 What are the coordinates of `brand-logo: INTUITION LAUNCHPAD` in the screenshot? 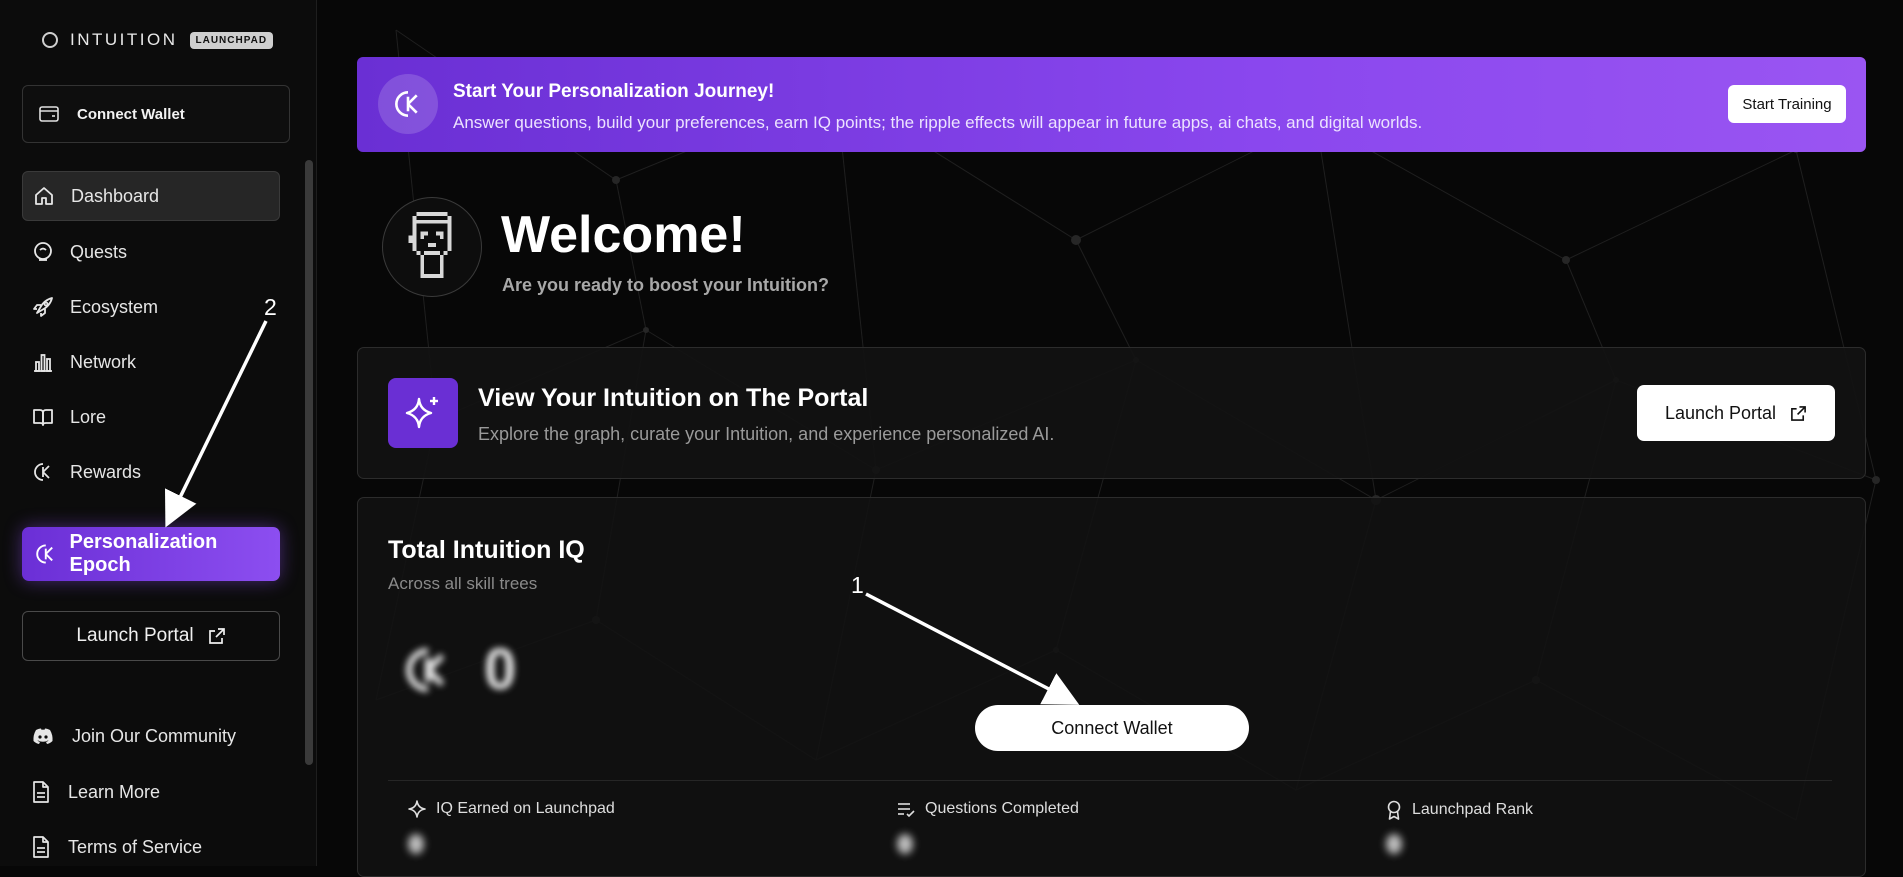 It's located at (158, 40).